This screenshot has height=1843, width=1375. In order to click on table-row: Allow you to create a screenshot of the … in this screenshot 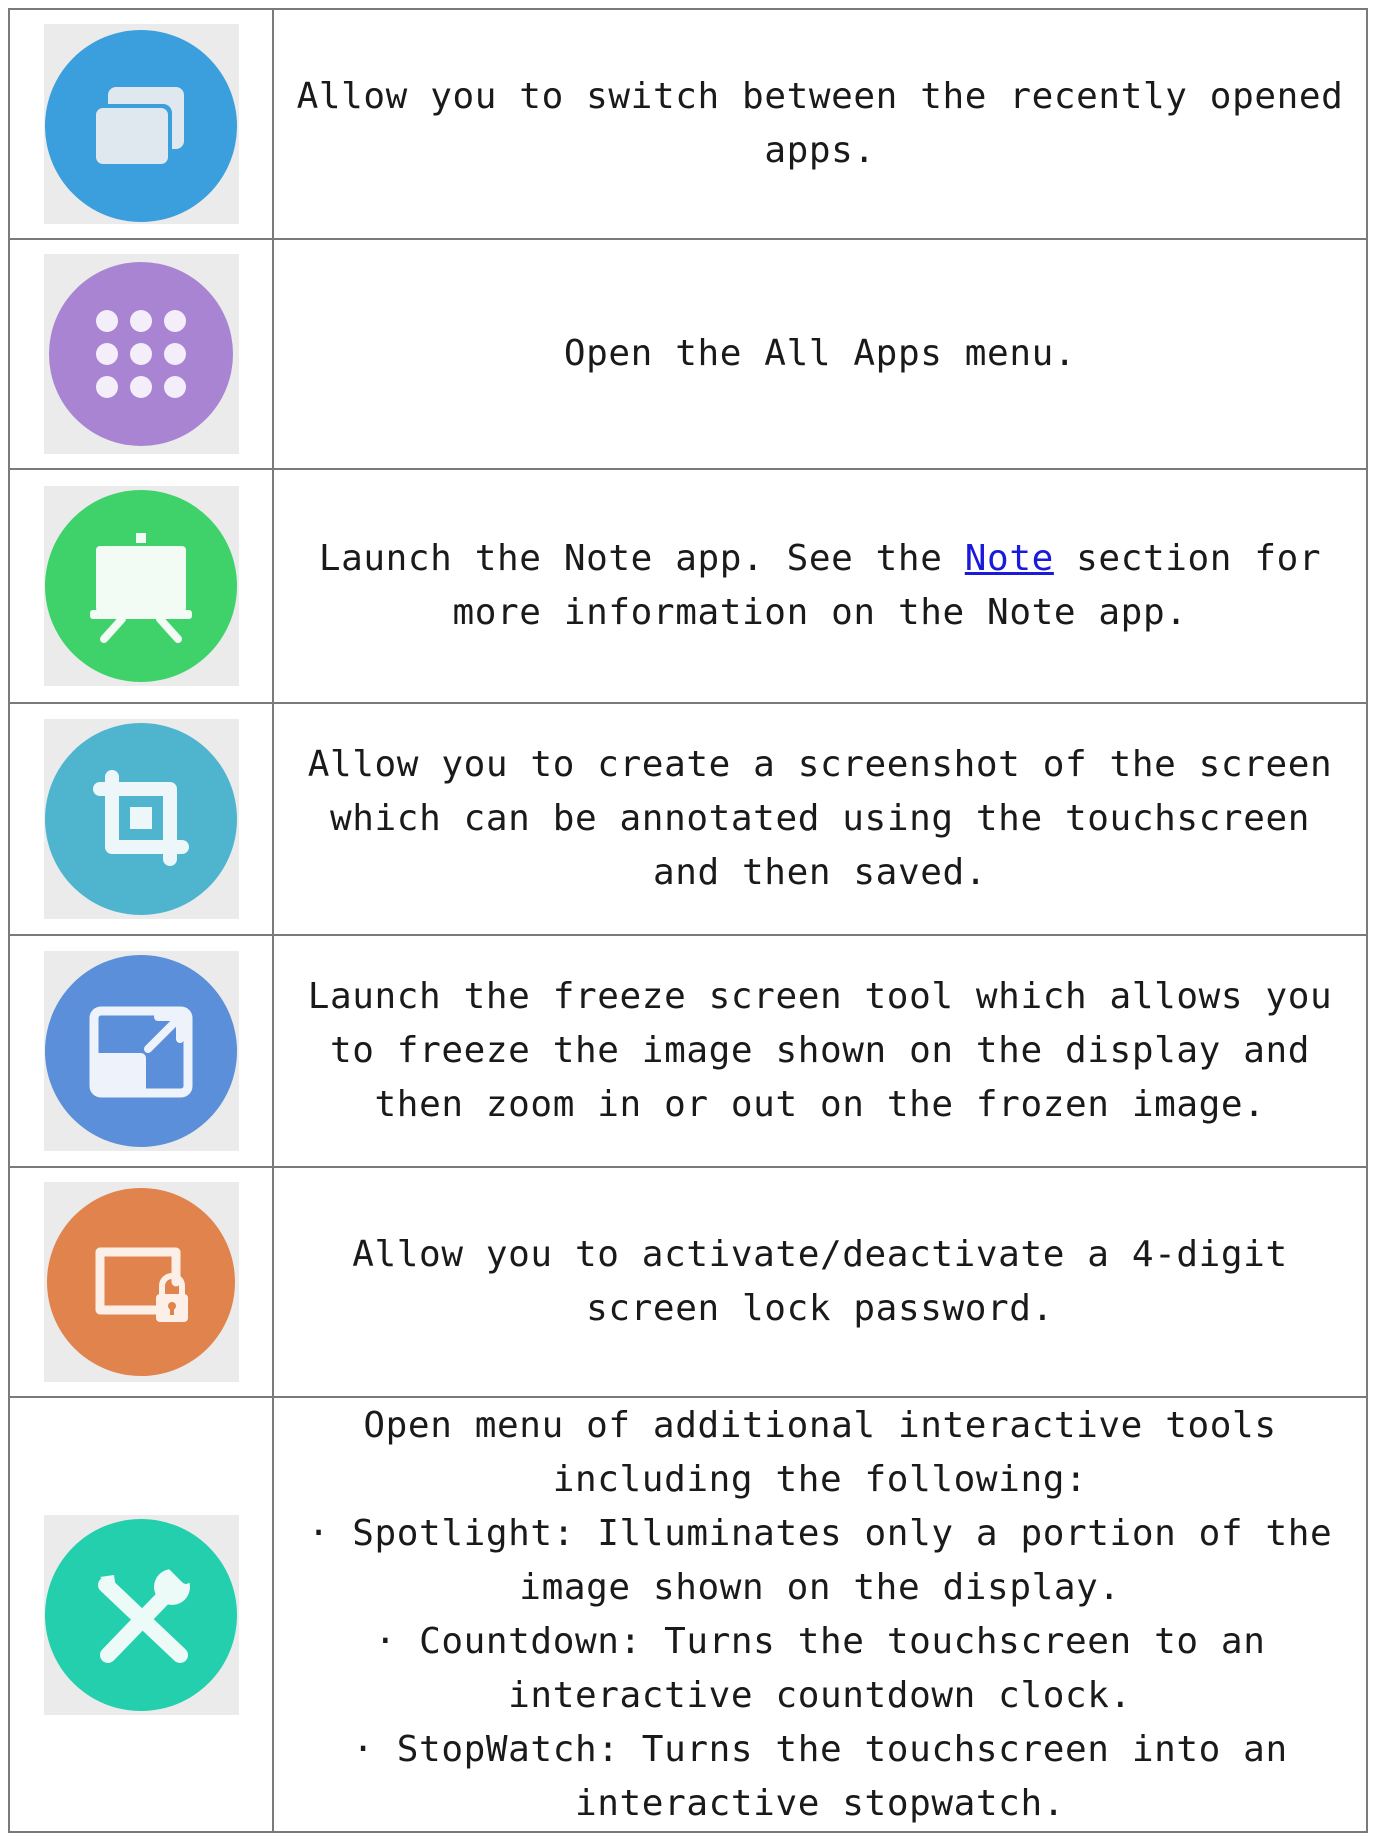, I will do `click(688, 819)`.